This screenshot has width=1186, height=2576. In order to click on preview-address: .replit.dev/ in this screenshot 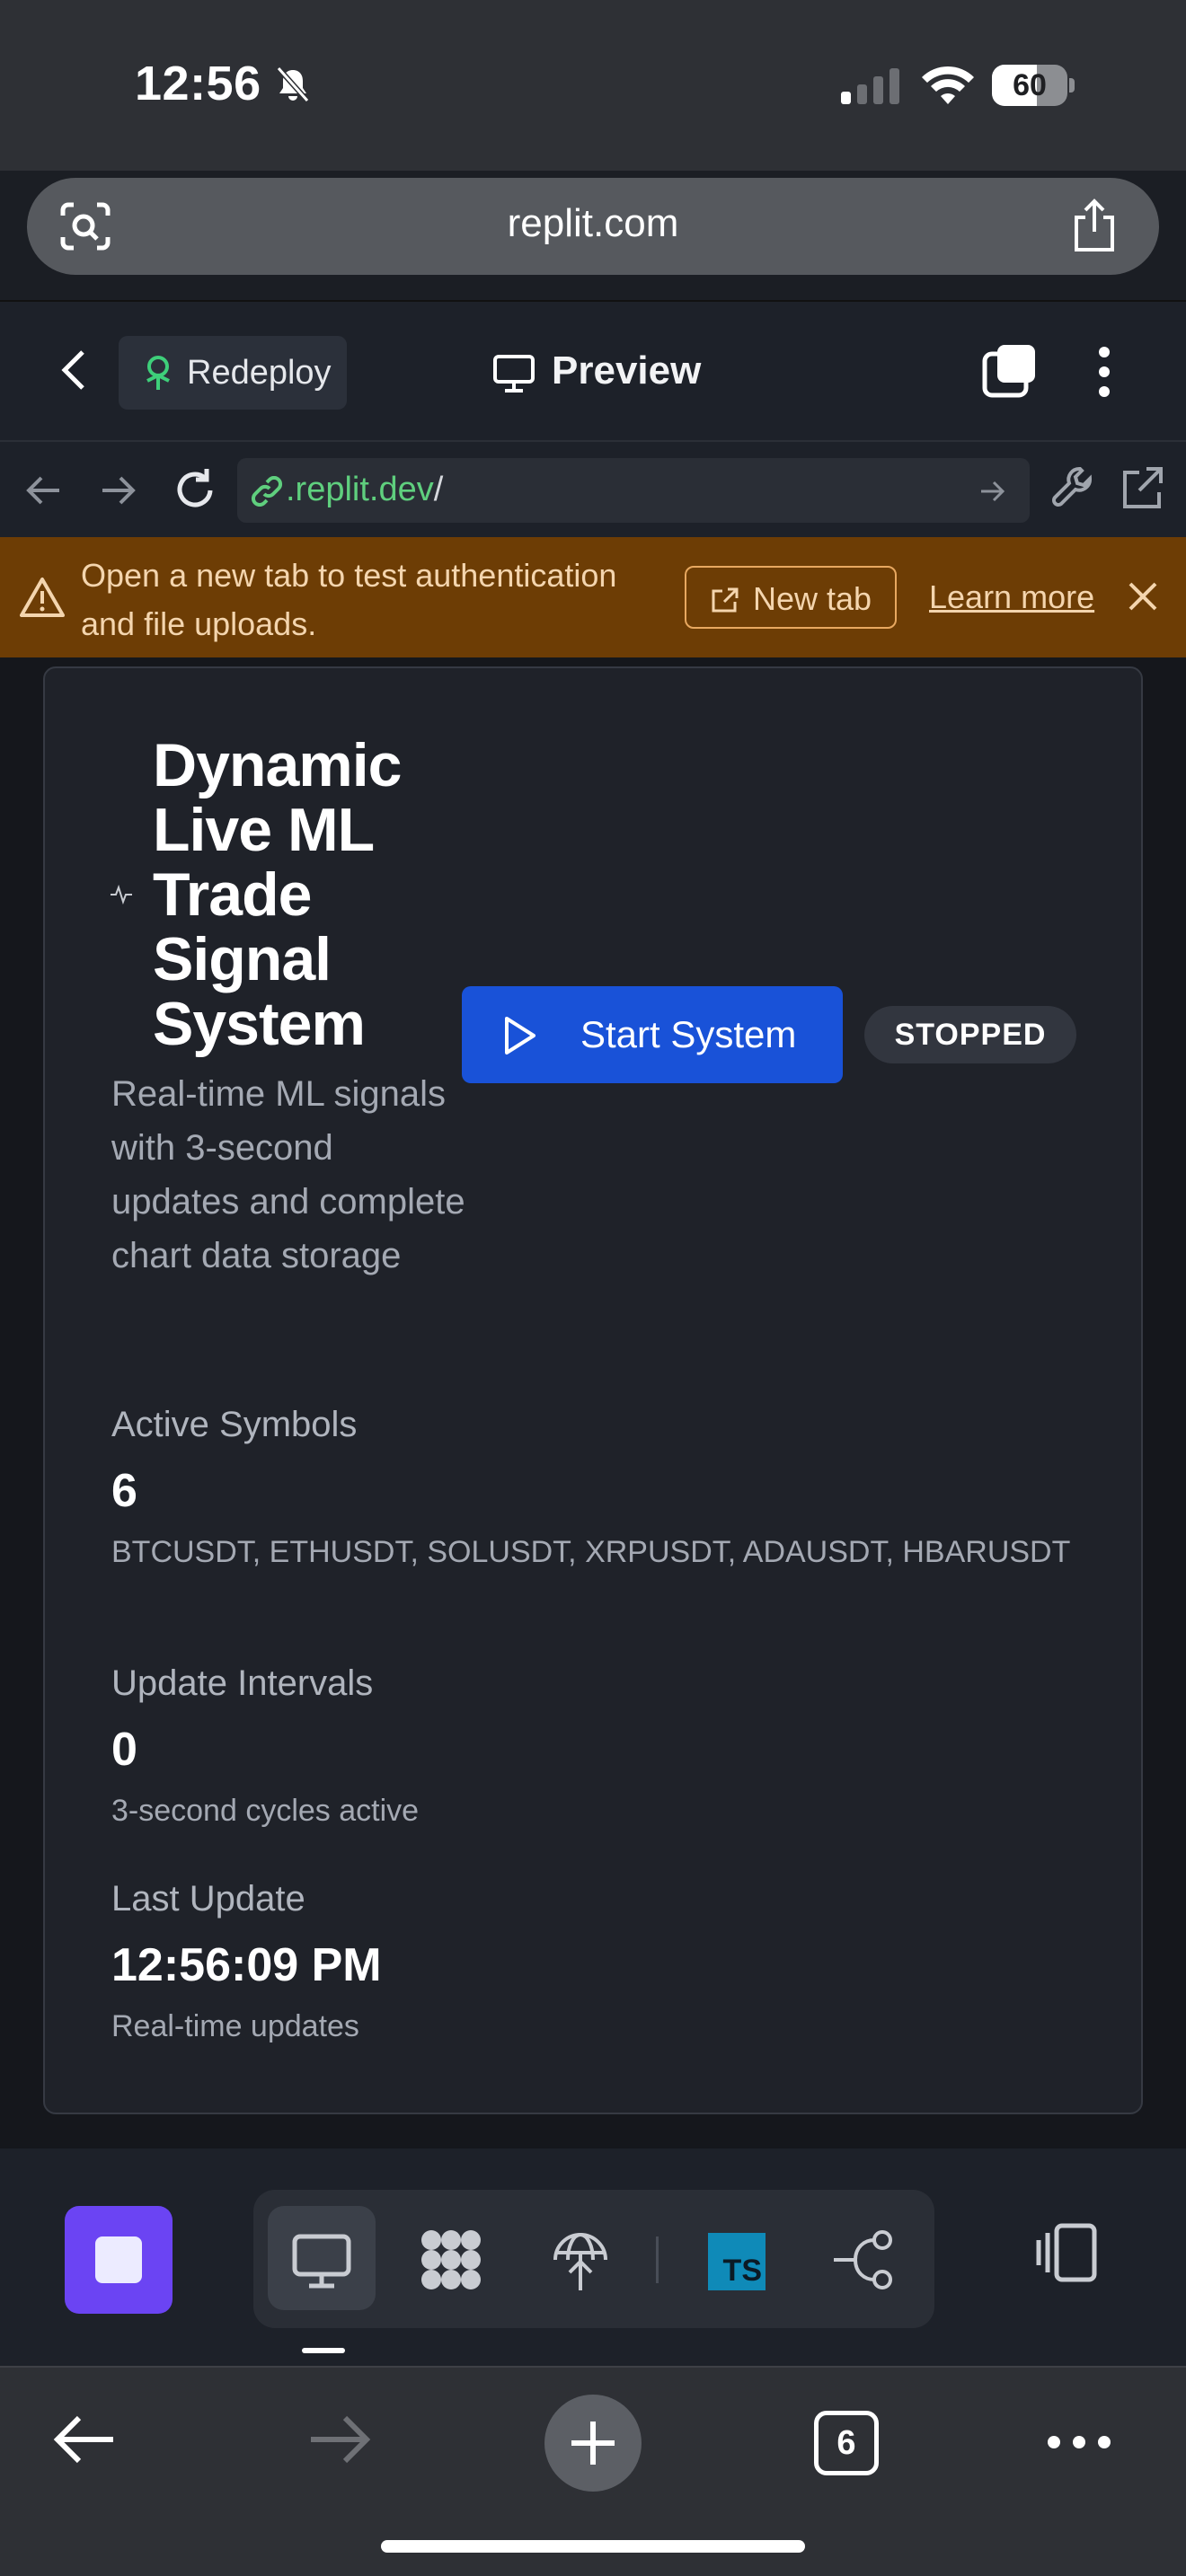, I will do `click(365, 489)`.